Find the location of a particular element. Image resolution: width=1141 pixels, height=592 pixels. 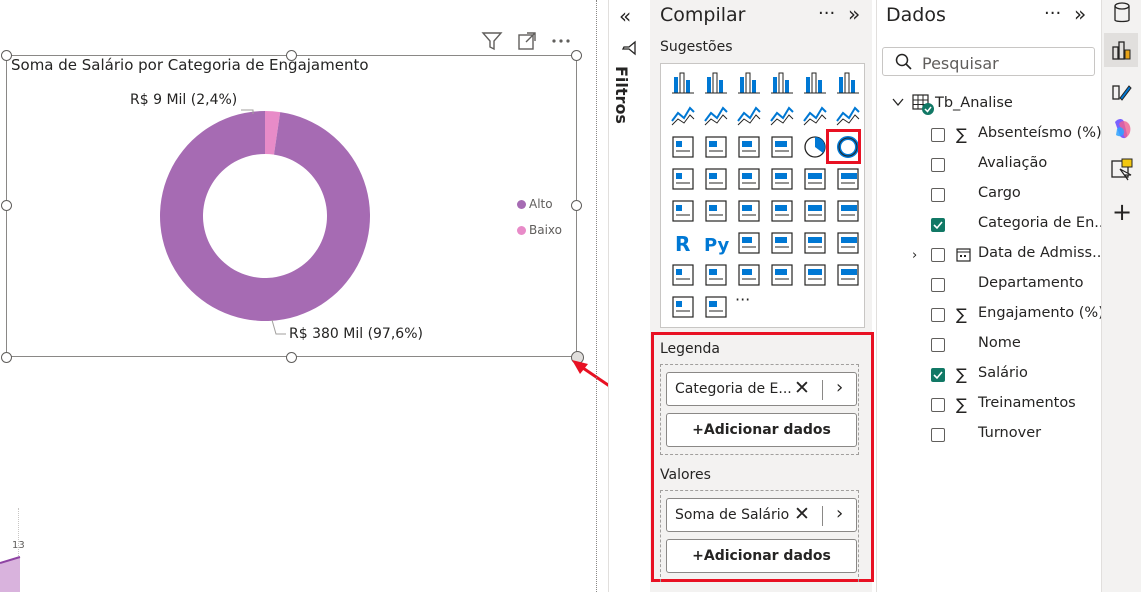

kpi-icon is located at coordinates (749, 211).